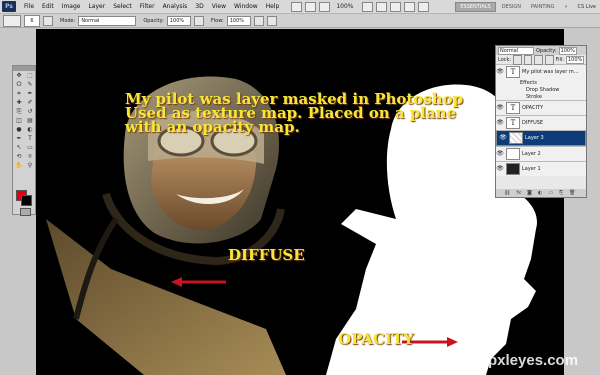  What do you see at coordinates (26, 200) in the screenshot?
I see `background-color-swatch` at bounding box center [26, 200].